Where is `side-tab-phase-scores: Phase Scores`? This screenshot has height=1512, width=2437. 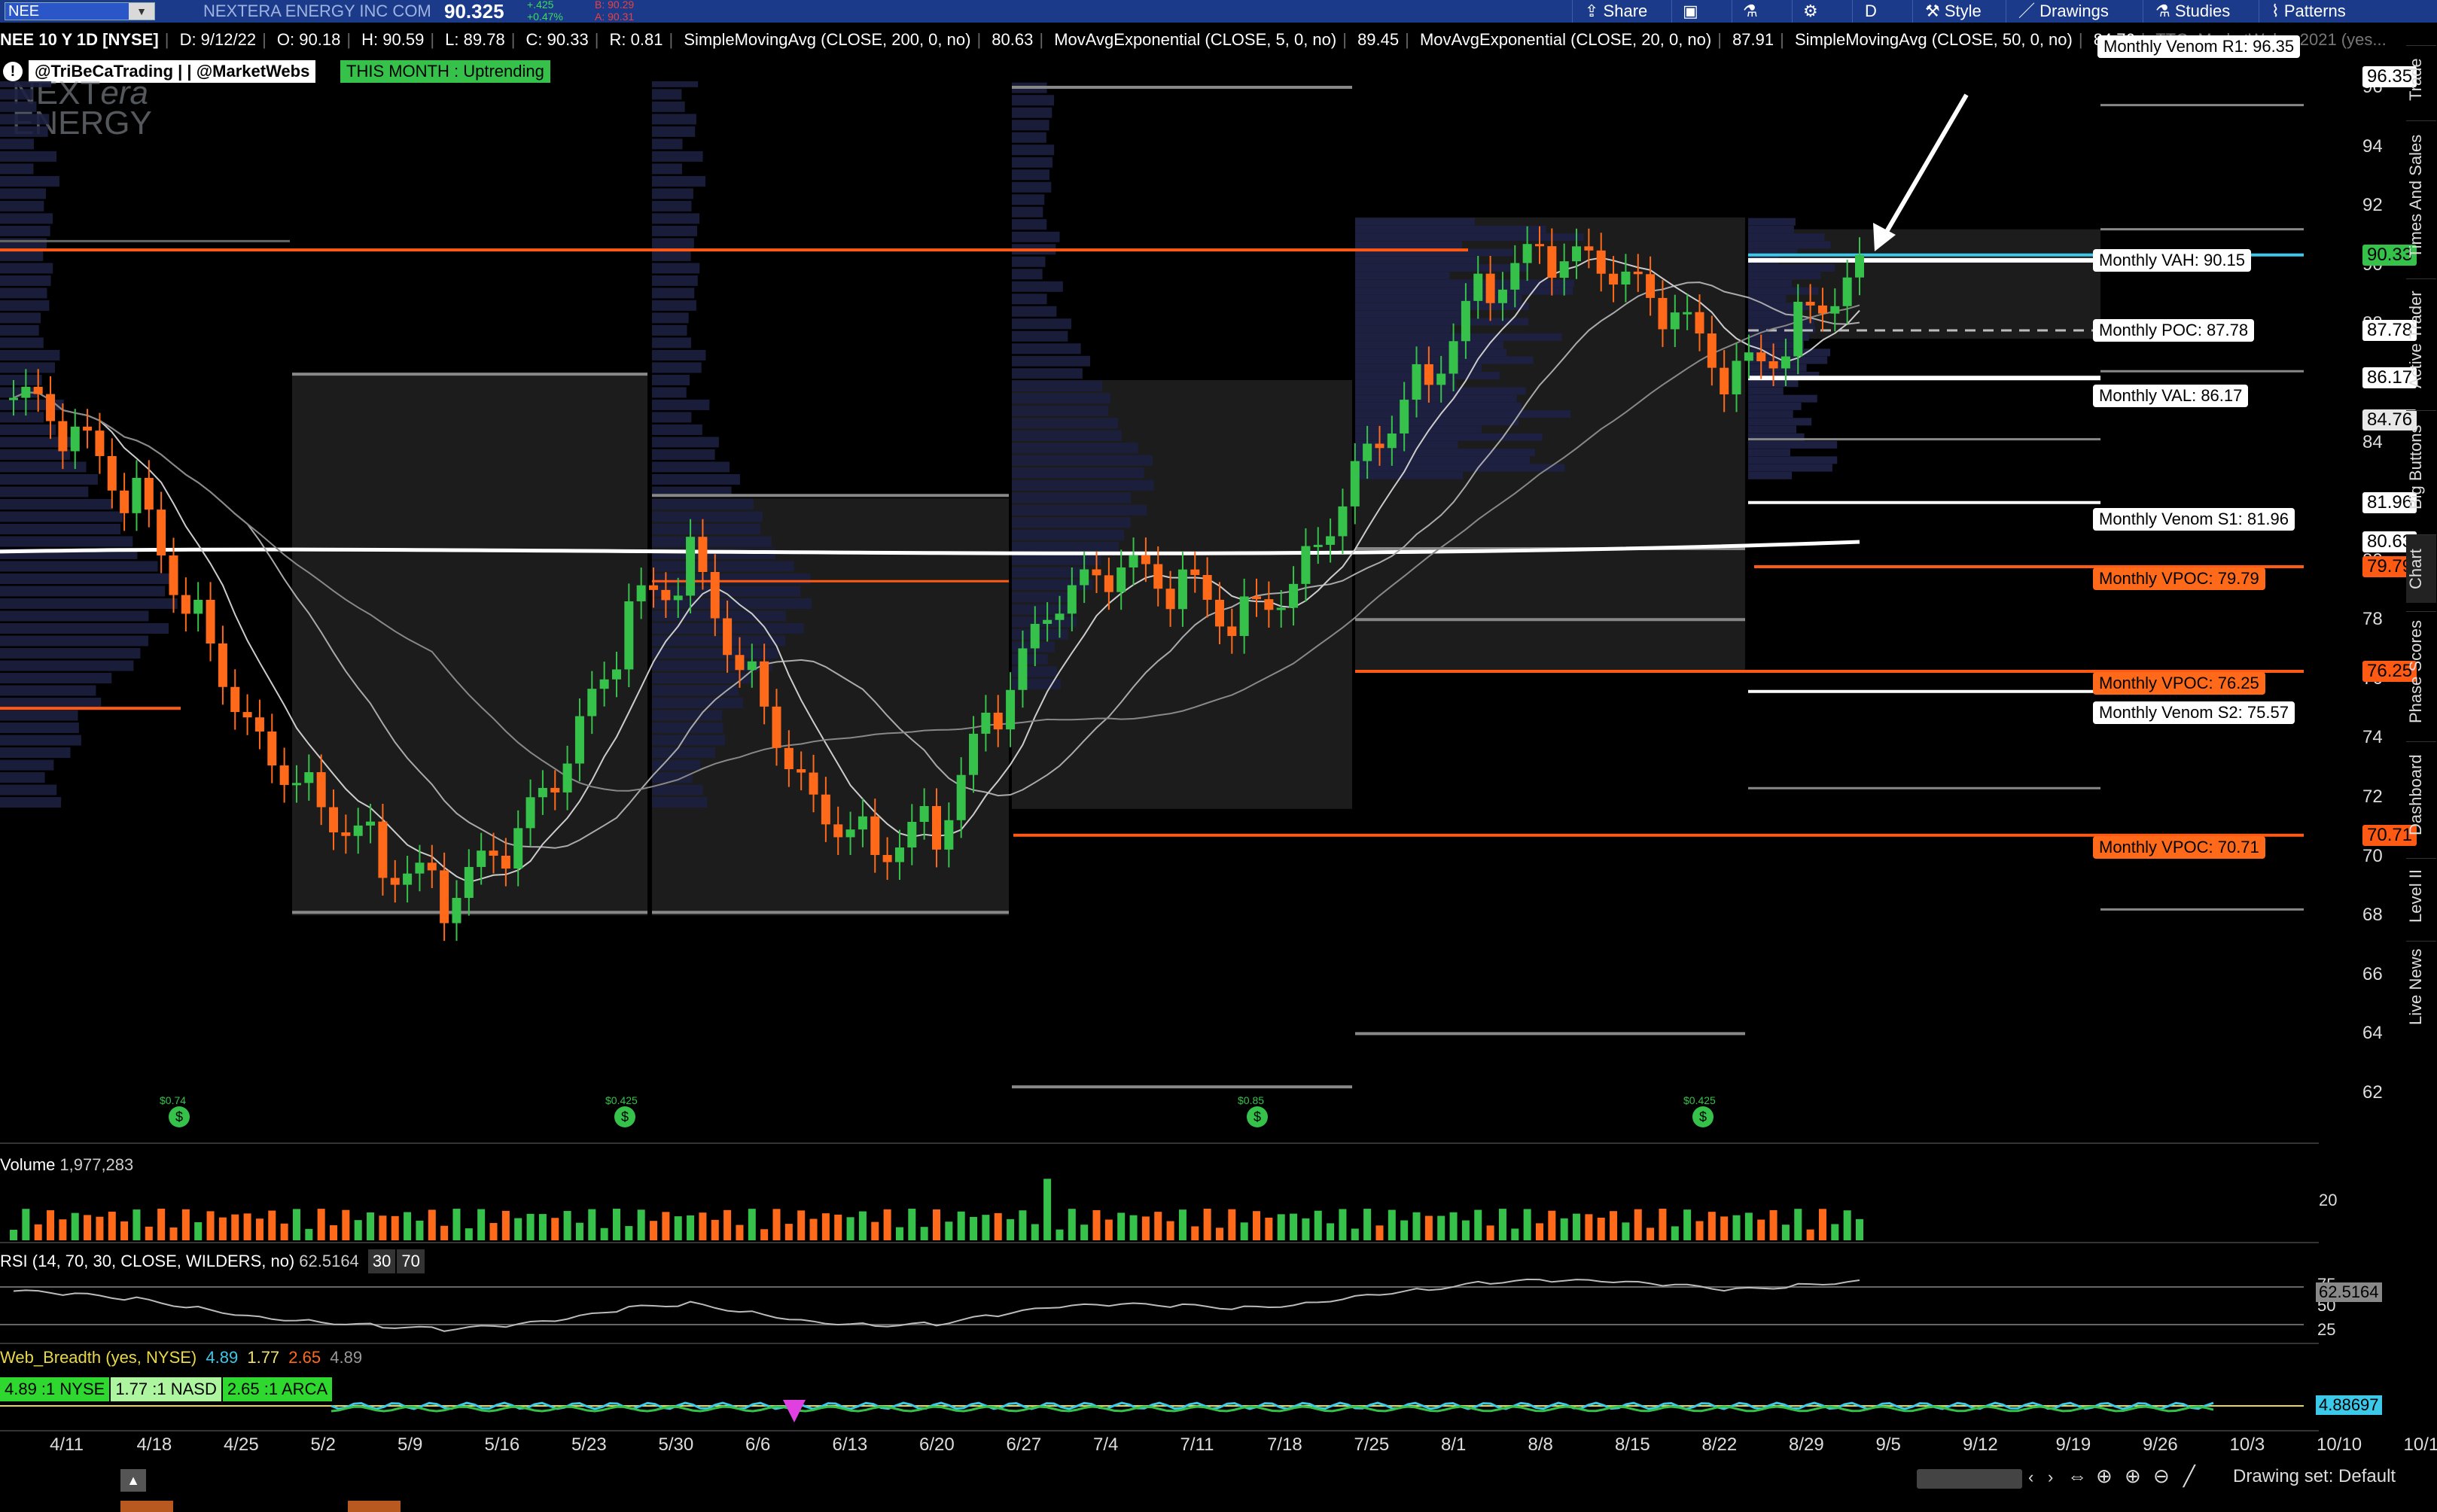 side-tab-phase-scores: Phase Scores is located at coordinates (2421, 671).